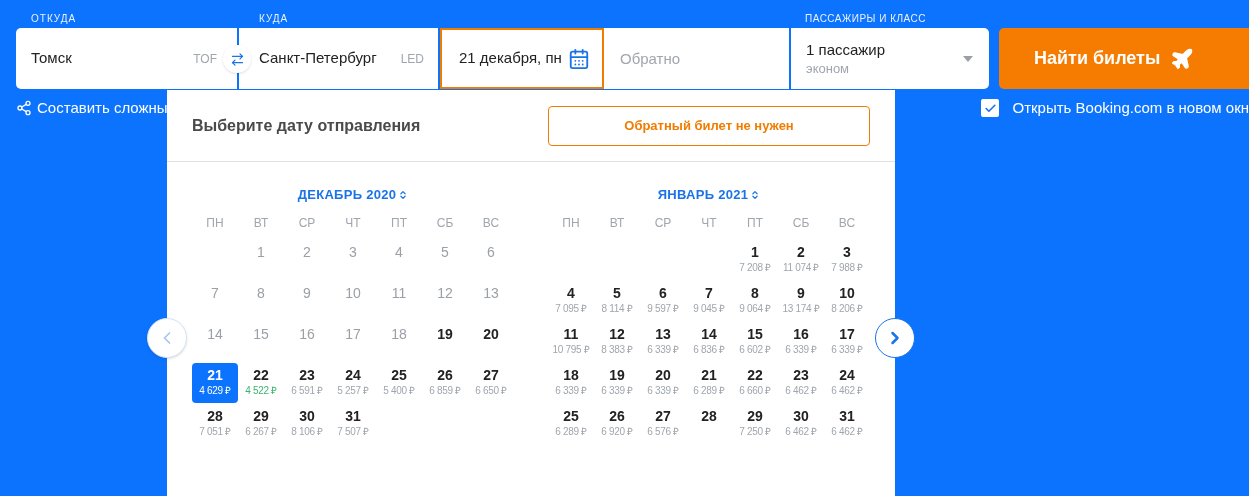 This screenshot has width=1249, height=496. What do you see at coordinates (571, 301) in the screenshot?
I see `calendar-day: 4 7 095 ₽` at bounding box center [571, 301].